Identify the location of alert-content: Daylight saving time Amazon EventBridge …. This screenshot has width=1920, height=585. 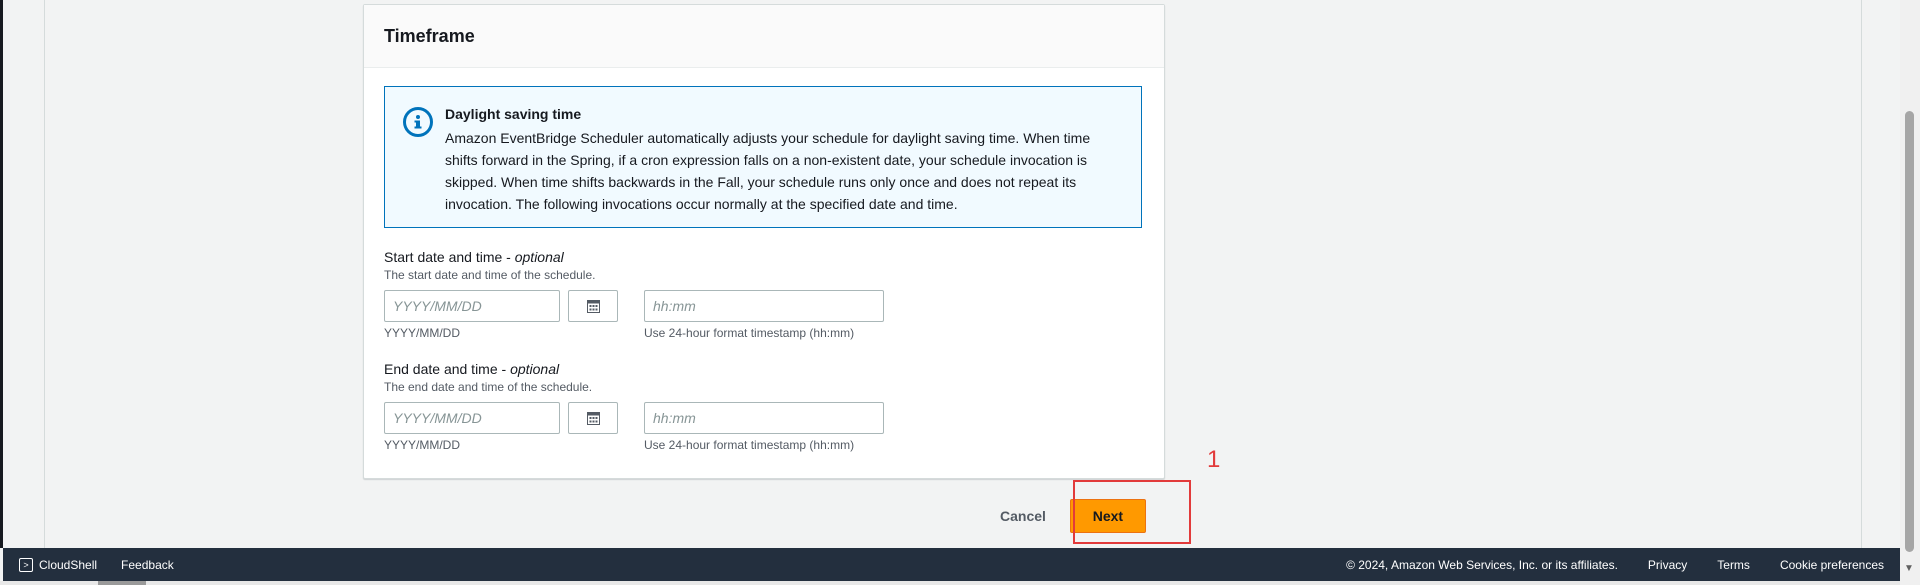
(767, 159).